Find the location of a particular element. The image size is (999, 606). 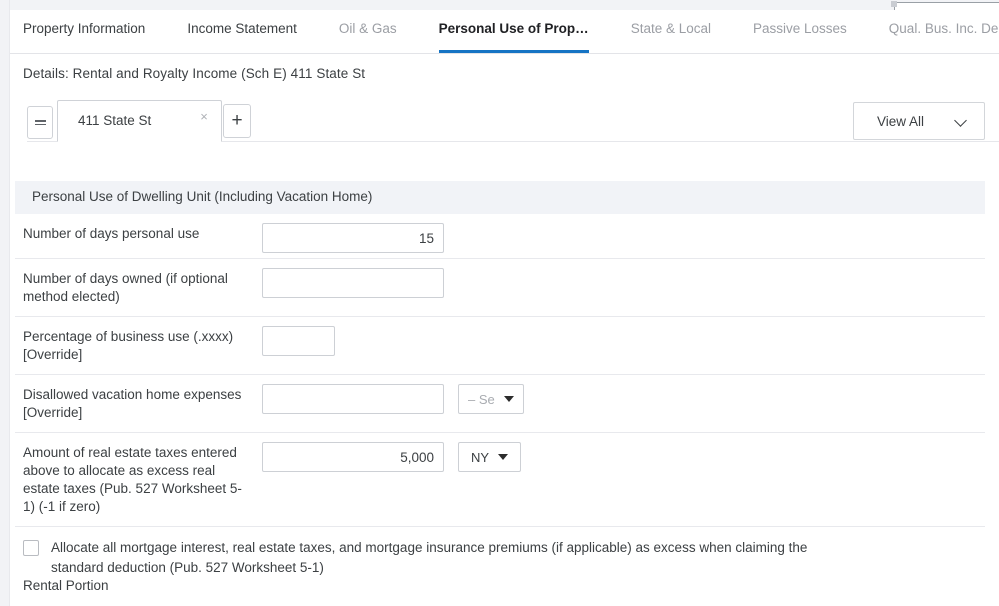

tab-label: Passive Losses is located at coordinates (800, 28).